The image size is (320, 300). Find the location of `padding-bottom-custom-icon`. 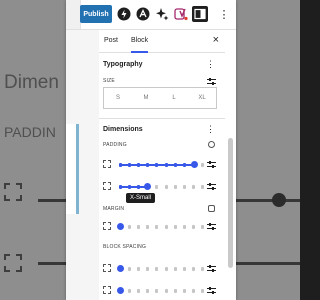

padding-bottom-custom-icon is located at coordinates (211, 186).